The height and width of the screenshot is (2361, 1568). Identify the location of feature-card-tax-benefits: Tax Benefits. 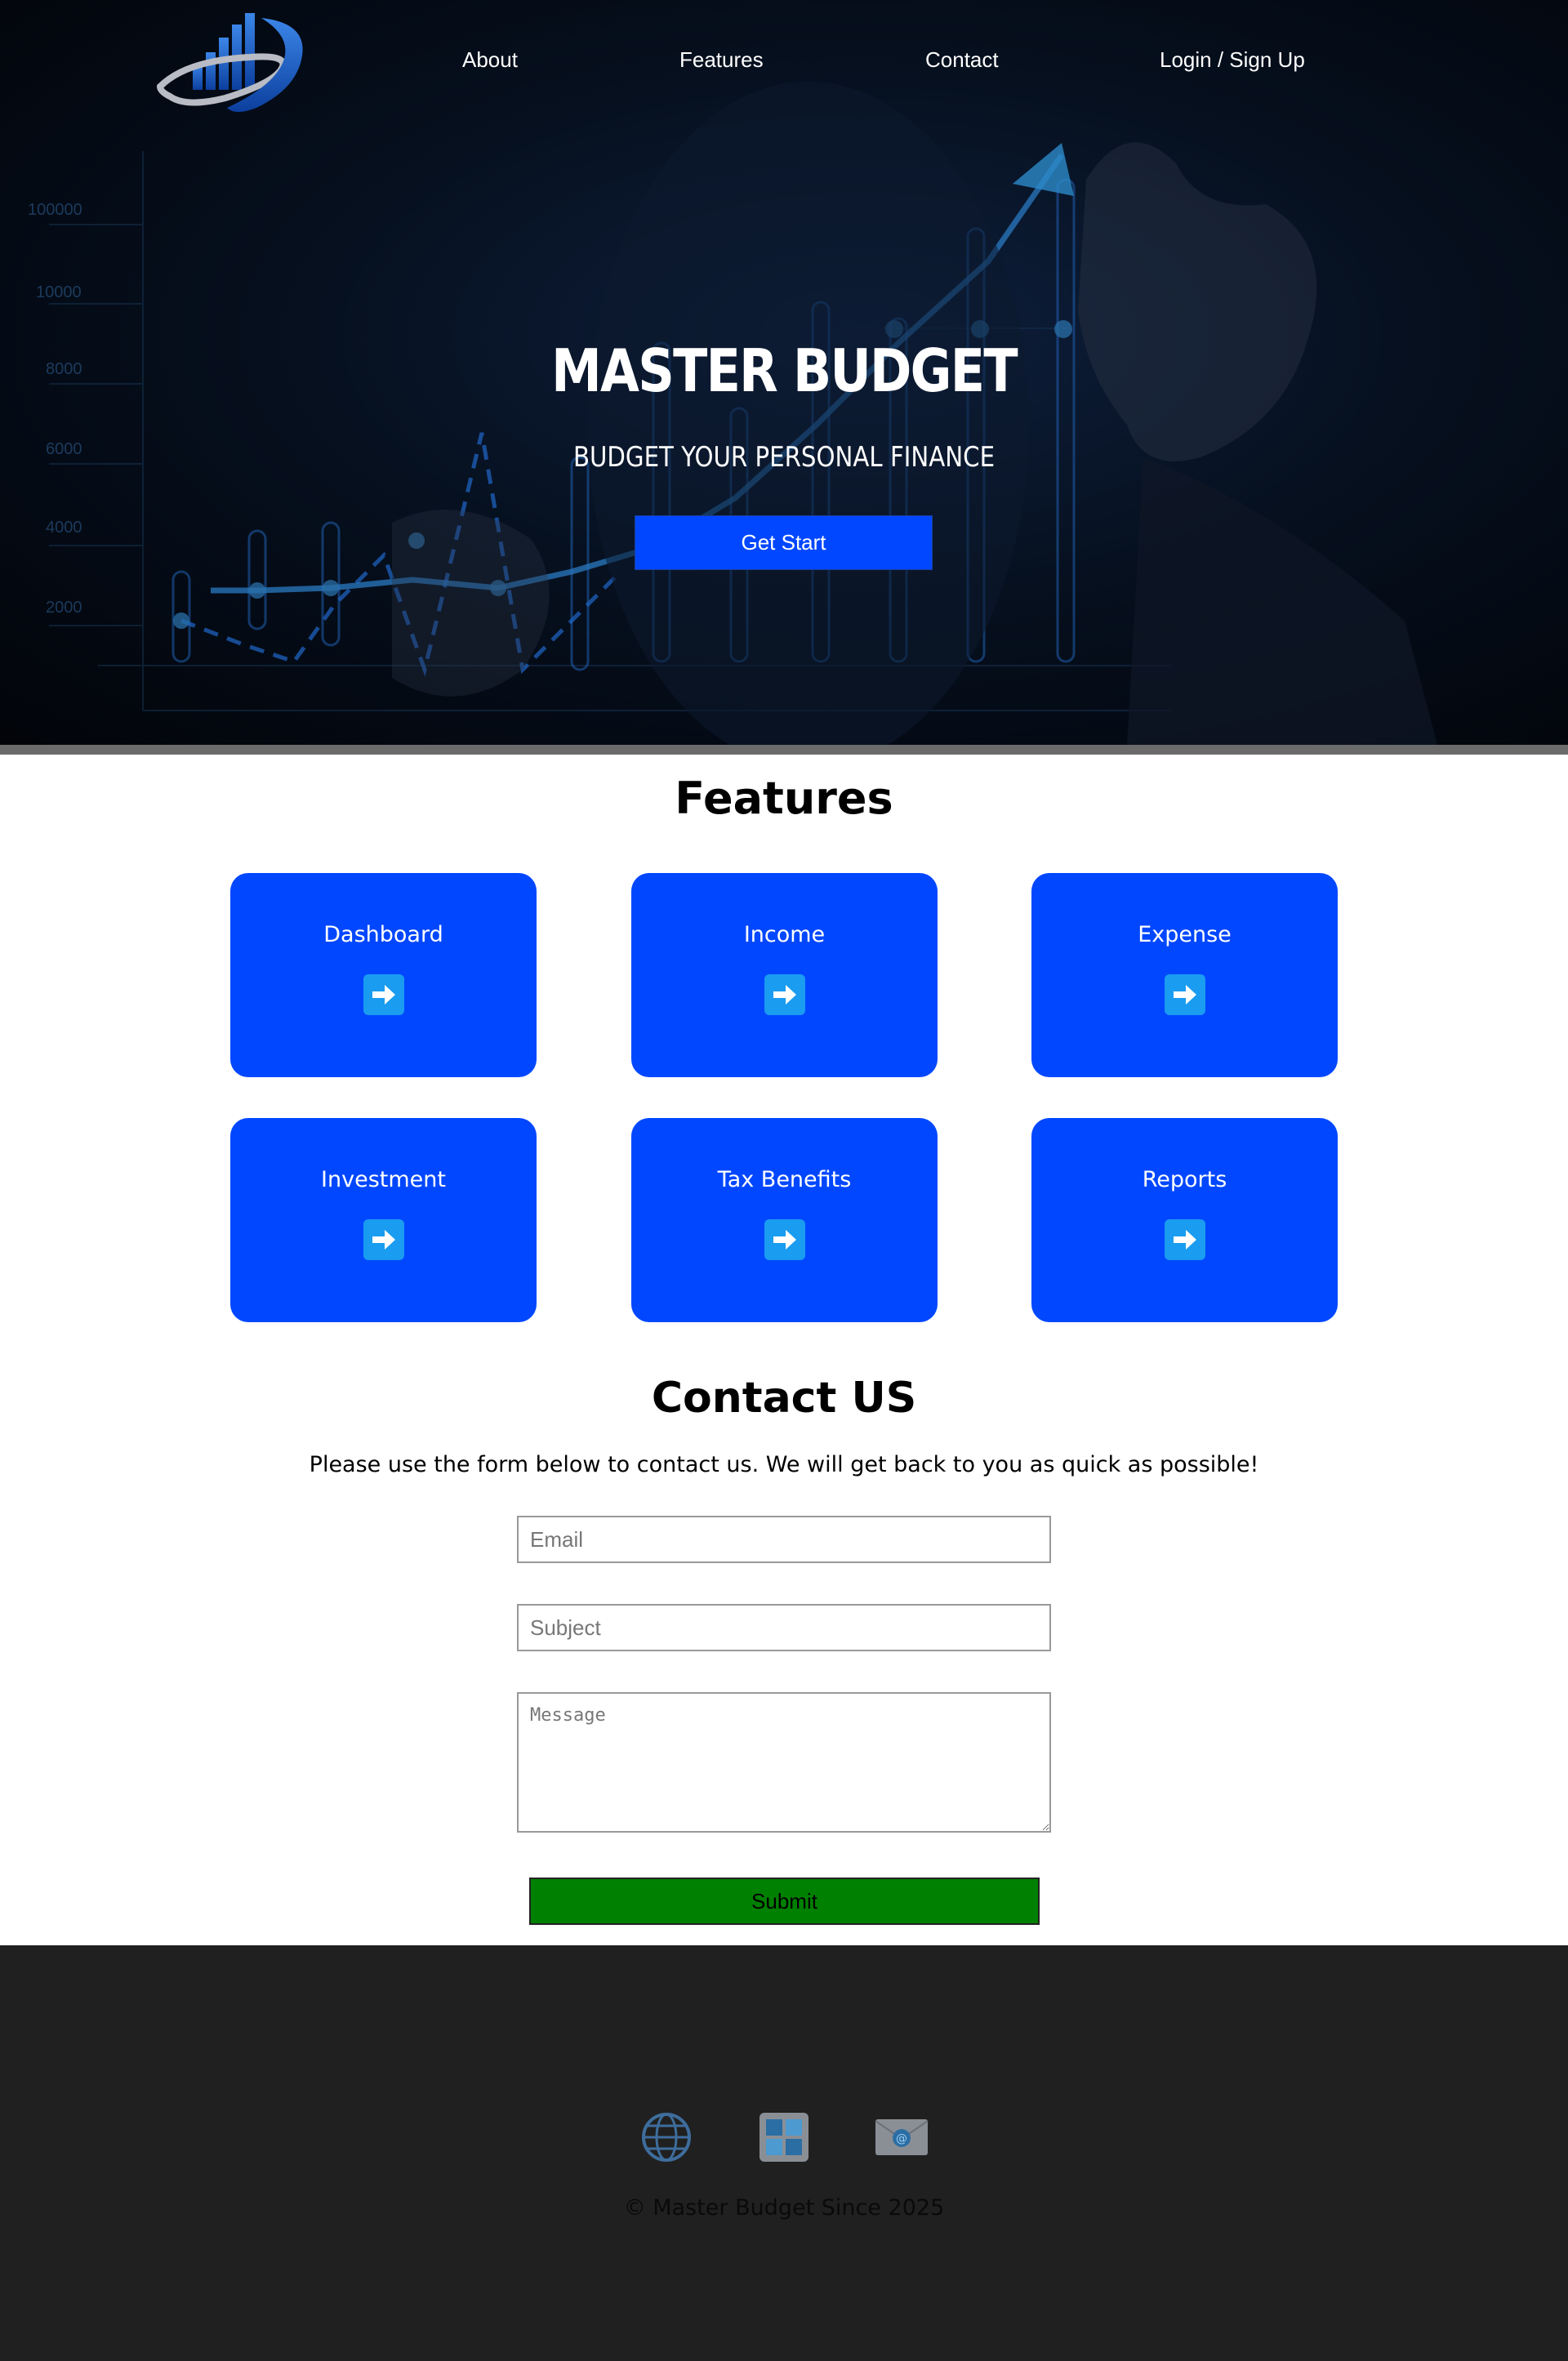
(784, 1220).